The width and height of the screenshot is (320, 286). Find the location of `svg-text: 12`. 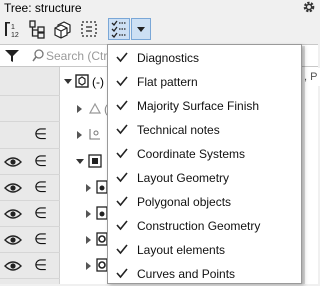

svg-text: 12 is located at coordinates (15, 35).